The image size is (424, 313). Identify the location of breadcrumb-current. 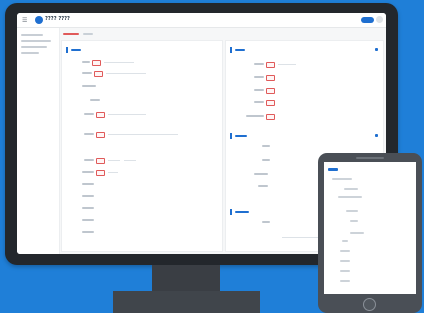
(71, 34).